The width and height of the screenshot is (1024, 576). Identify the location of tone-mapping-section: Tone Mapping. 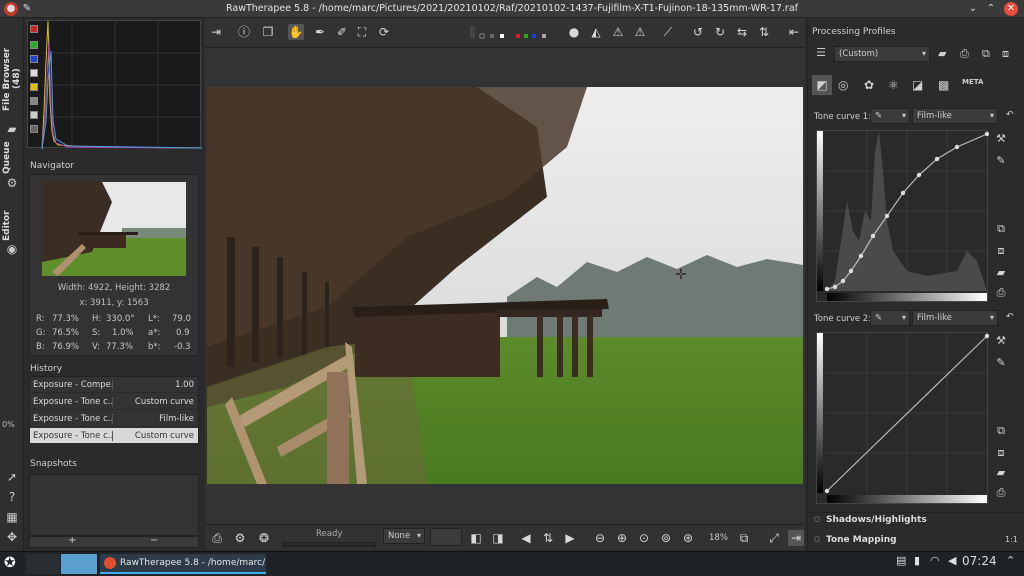
(861, 540).